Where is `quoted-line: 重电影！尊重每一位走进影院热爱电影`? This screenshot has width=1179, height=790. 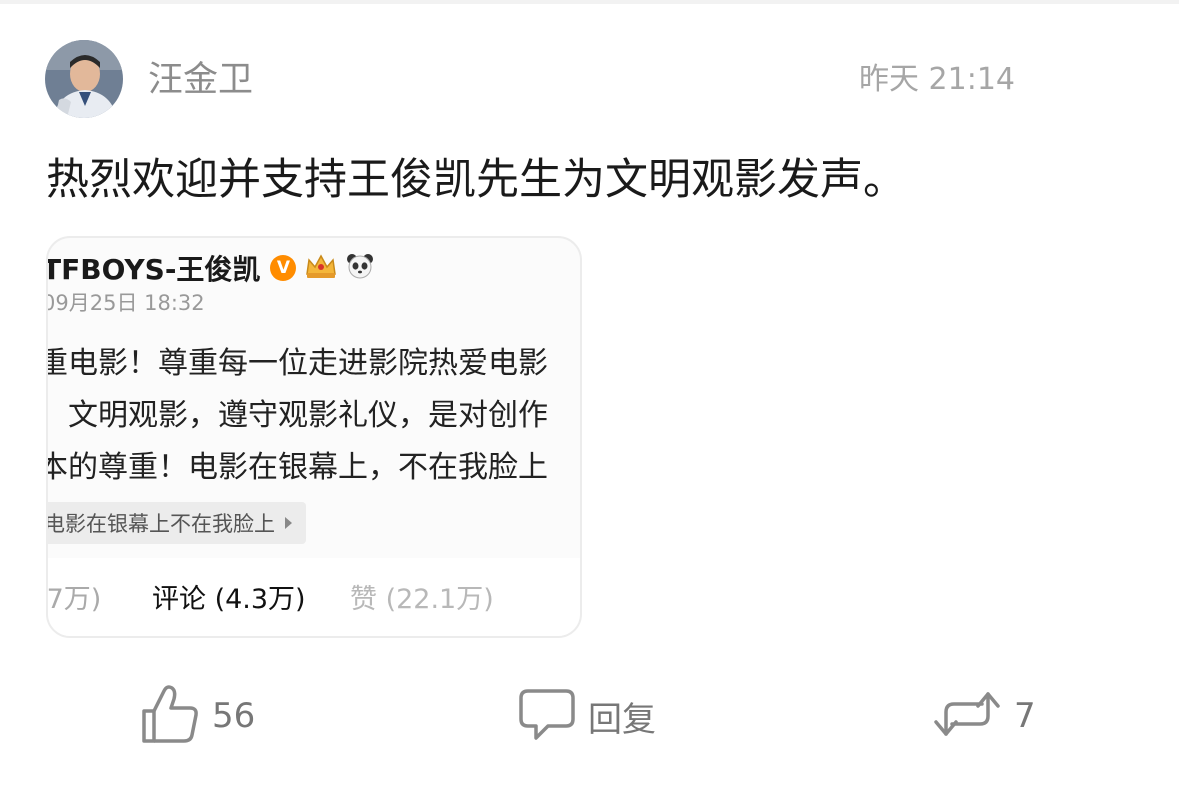 quoted-line: 重电影！尊重每一位走进影院热爱电影 is located at coordinates (297, 363).